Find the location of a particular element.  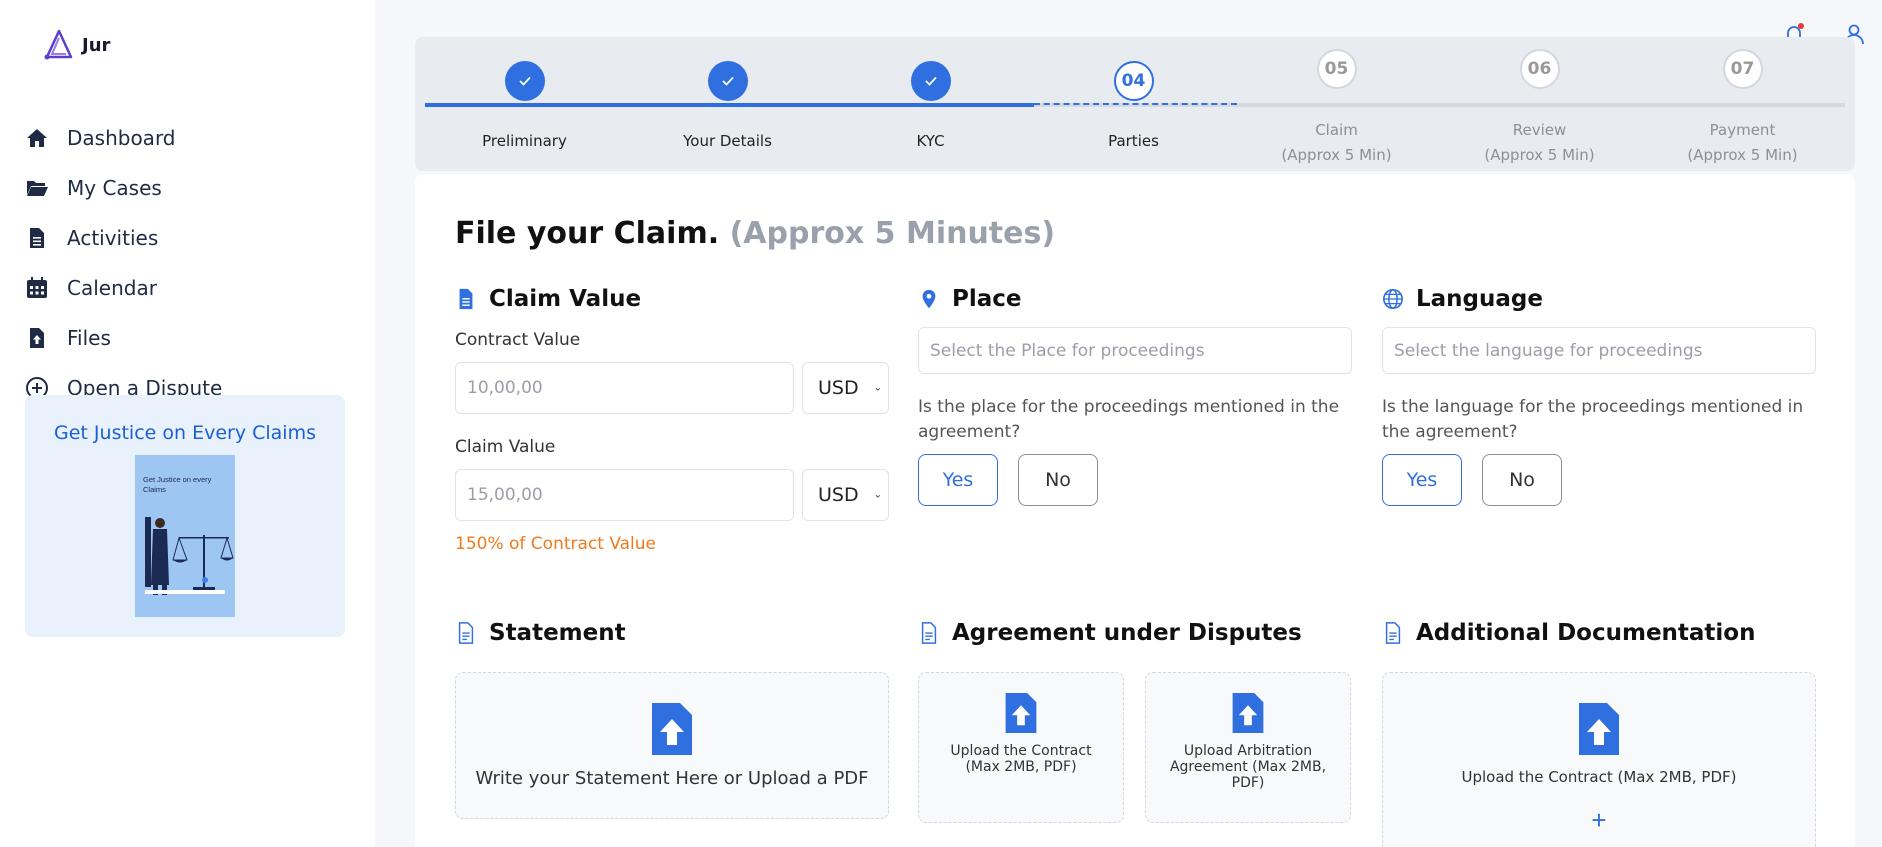

section-title: Place is located at coordinates (987, 299).